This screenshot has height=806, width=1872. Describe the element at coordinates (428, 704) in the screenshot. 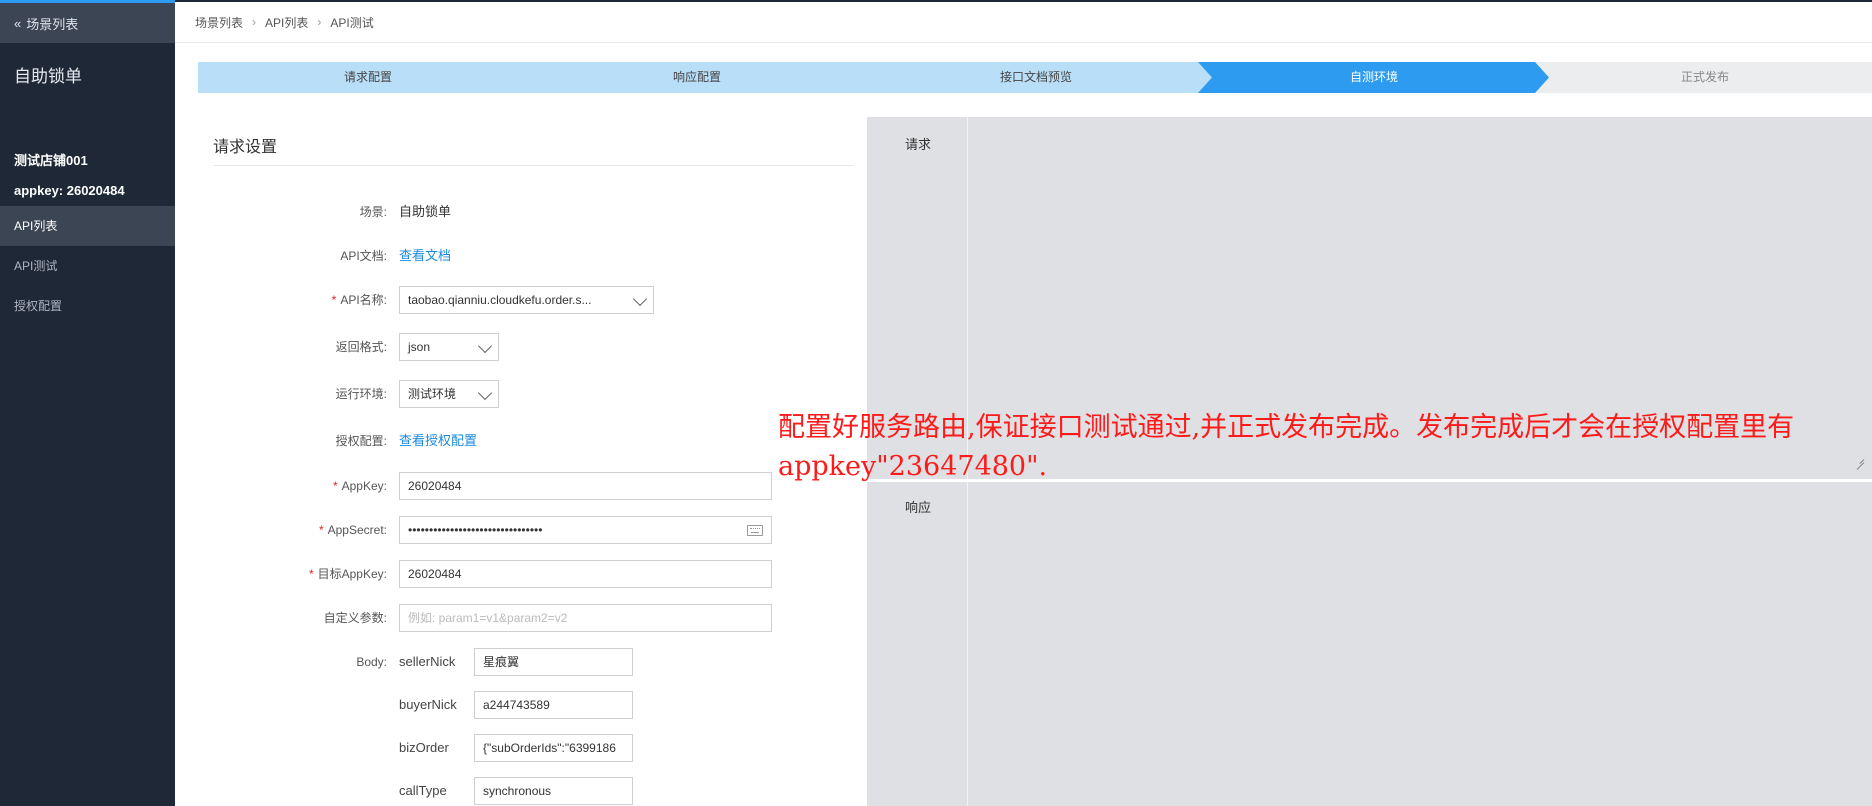

I see `body-key-buyer-nick: buyerNick` at that location.